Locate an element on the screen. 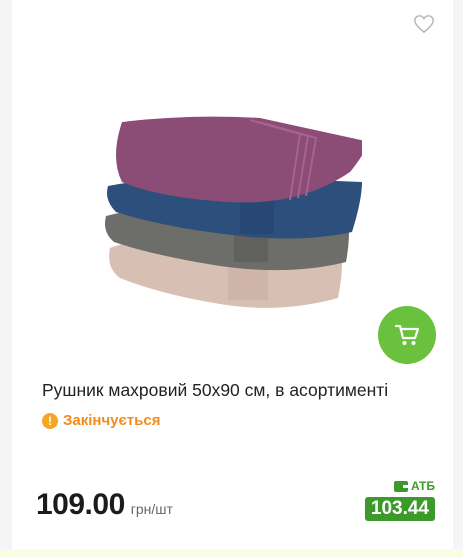 This screenshot has height=557, width=463. price-unit: грн/шт is located at coordinates (151, 509).